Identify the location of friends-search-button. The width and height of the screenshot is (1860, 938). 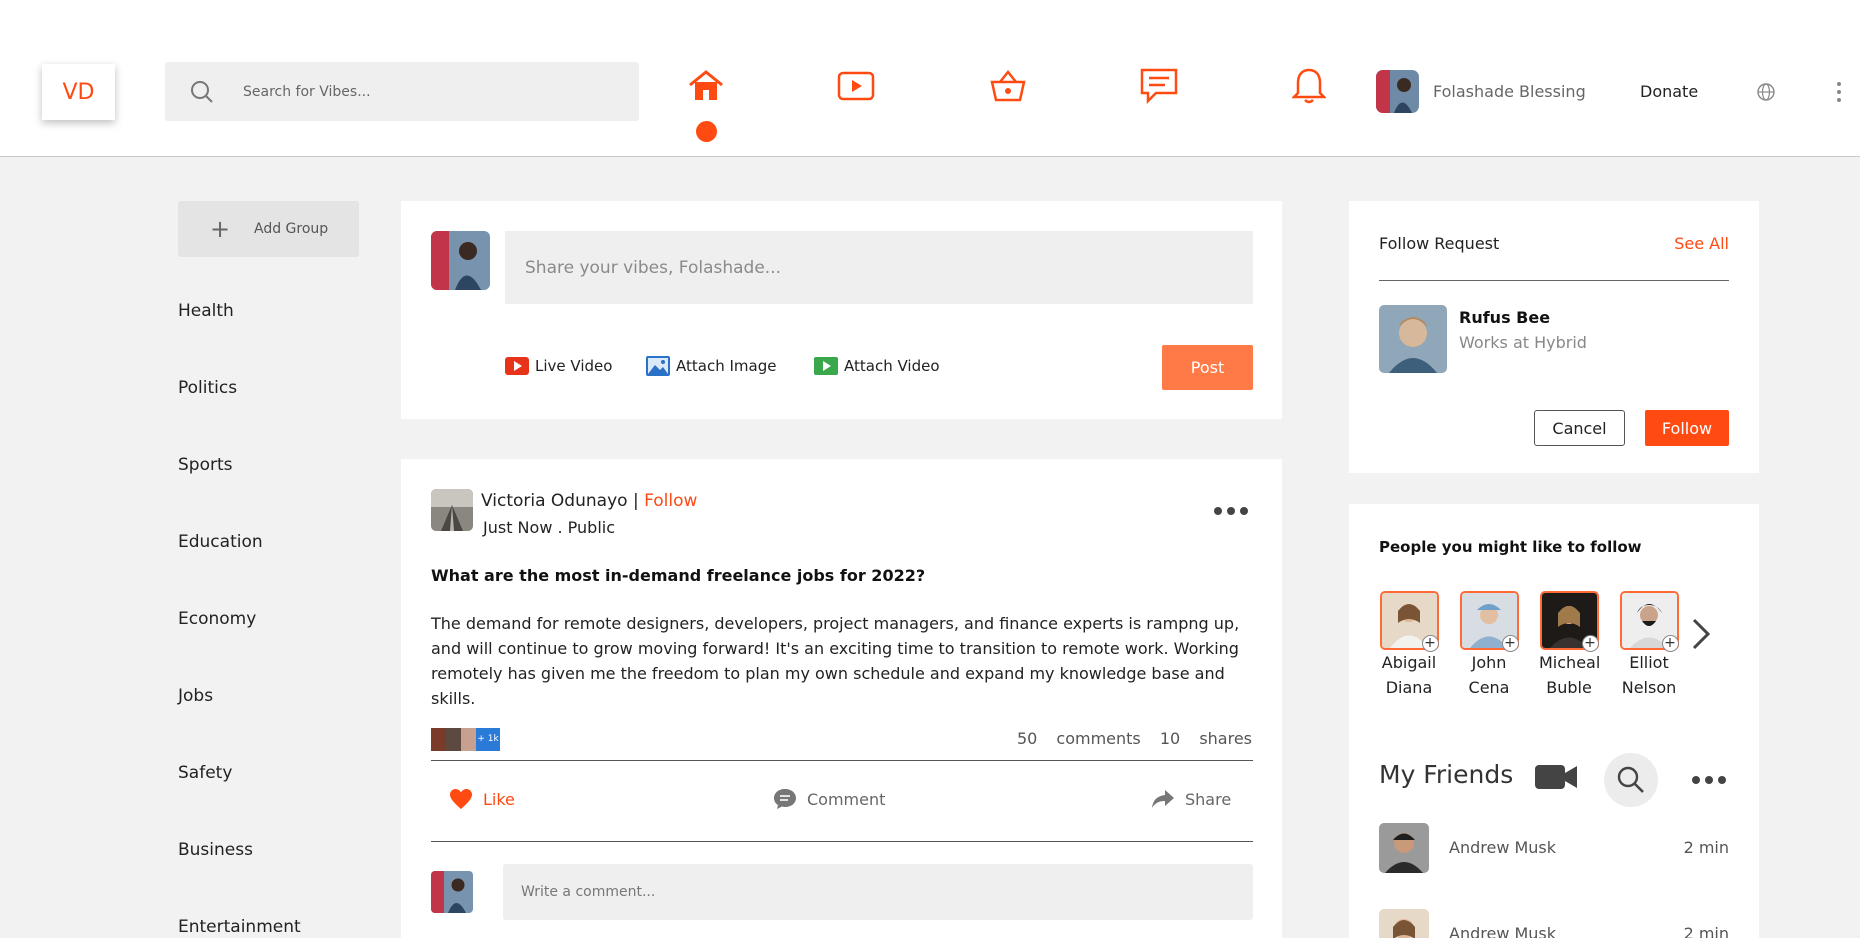
(1631, 780).